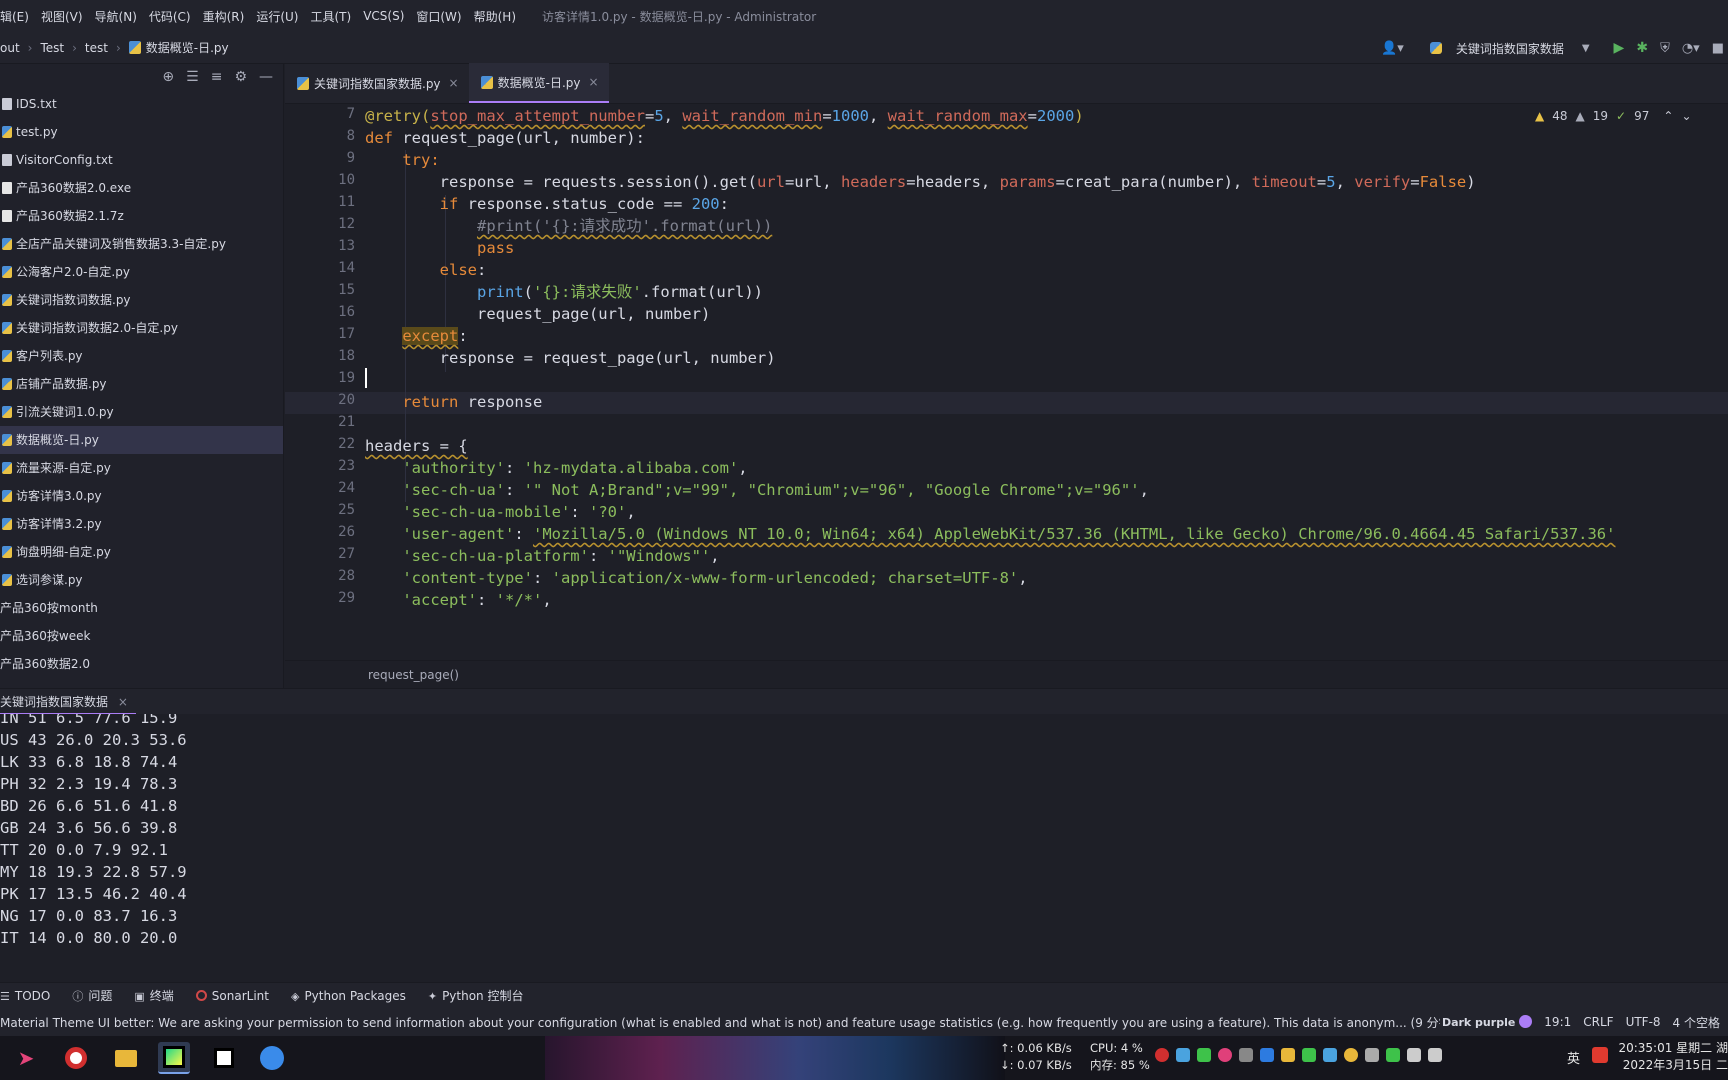 The width and height of the screenshot is (1728, 1080). What do you see at coordinates (1586, 48) in the screenshot?
I see `chevron-down-icon: ▼` at bounding box center [1586, 48].